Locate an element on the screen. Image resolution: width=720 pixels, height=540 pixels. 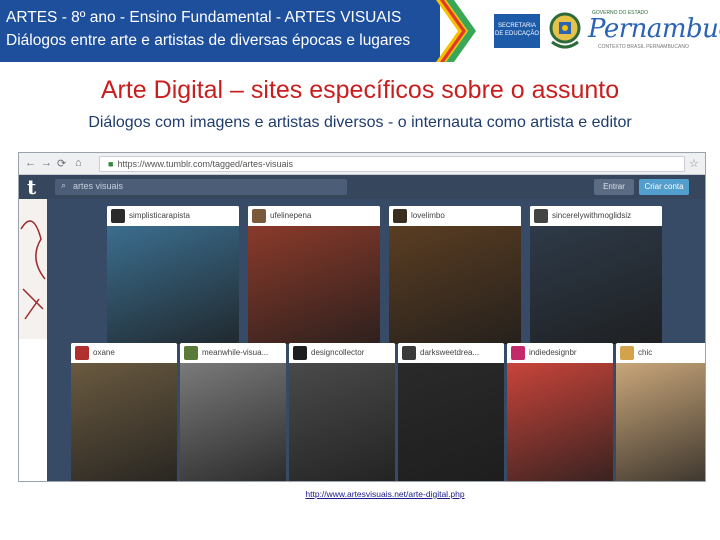
post-header: ufelinepena is located at coordinates (314, 216).